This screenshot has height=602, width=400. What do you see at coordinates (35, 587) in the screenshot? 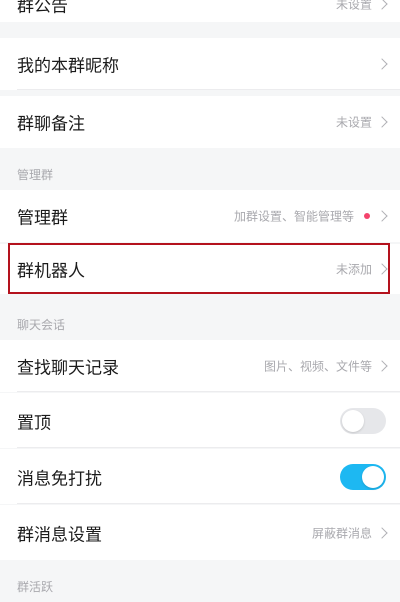
I see `section-header-active: 群活跃` at bounding box center [35, 587].